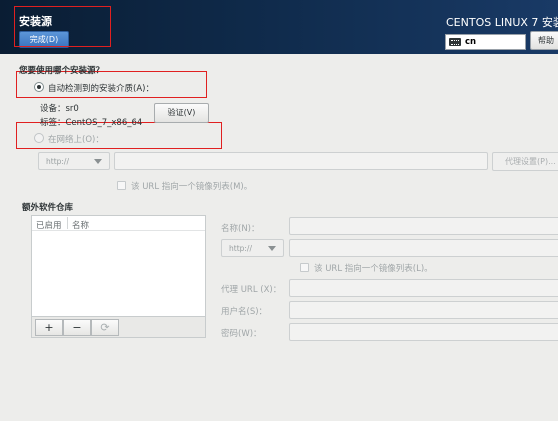  I want to click on network-label: 在网络上(O)：, so click(76, 140).